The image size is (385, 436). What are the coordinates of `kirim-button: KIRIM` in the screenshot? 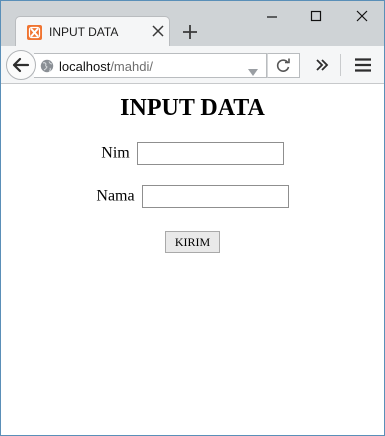 It's located at (192, 242).